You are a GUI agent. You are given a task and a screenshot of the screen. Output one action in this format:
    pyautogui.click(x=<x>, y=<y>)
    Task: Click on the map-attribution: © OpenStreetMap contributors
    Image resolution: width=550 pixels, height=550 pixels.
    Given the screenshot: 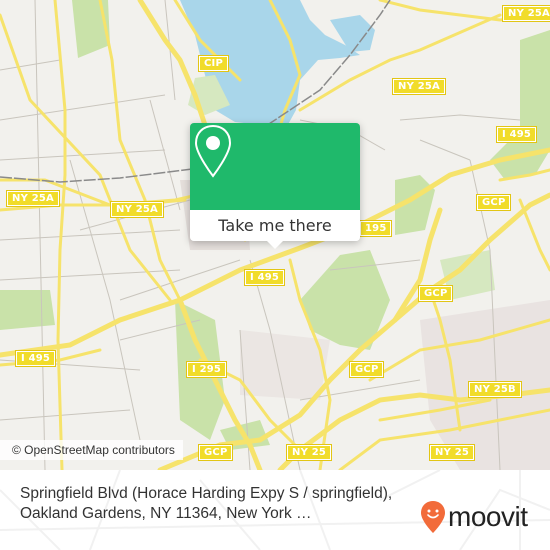 What is the action you would take?
    pyautogui.click(x=91, y=450)
    